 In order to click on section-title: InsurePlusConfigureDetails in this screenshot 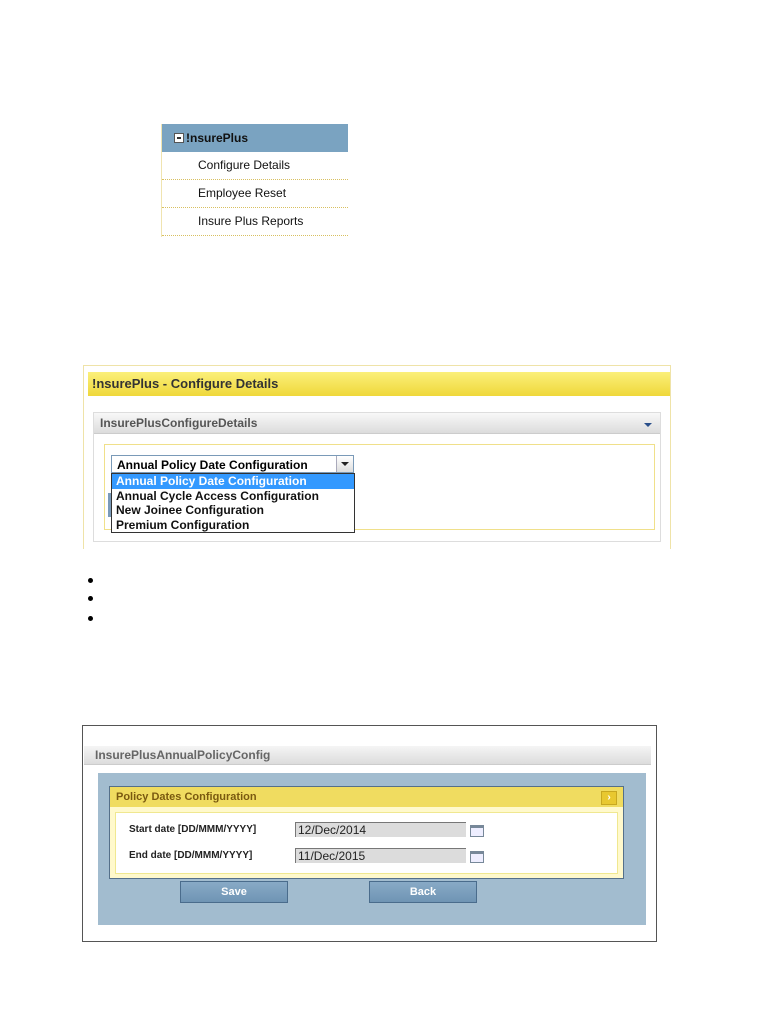, I will do `click(179, 423)`.